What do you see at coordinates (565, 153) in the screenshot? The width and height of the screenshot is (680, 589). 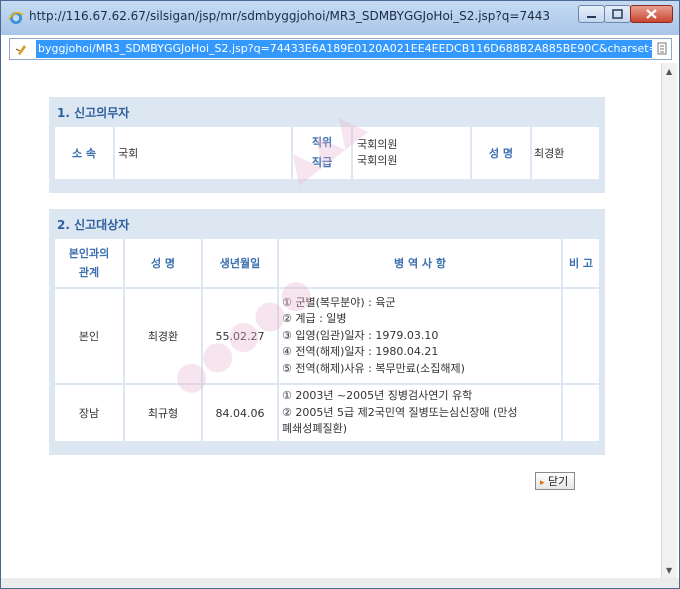 I see `name-value: 최경환` at bounding box center [565, 153].